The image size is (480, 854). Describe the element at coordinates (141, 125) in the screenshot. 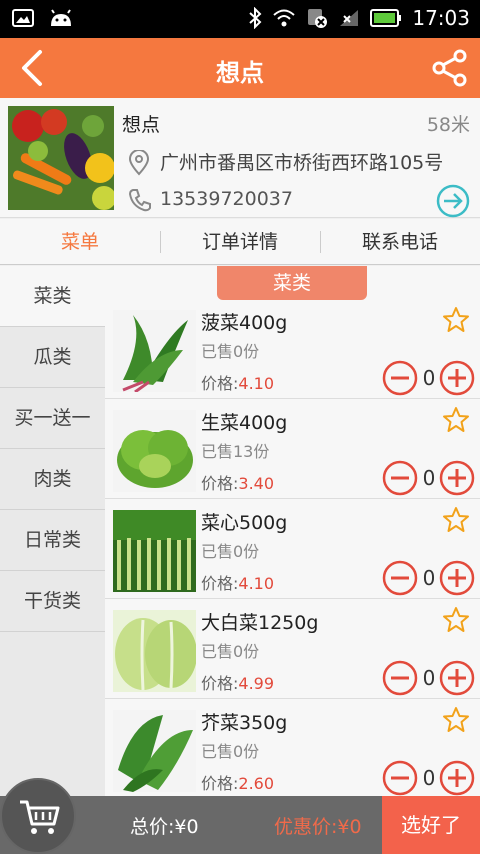

I see `shop-name: 想点` at that location.